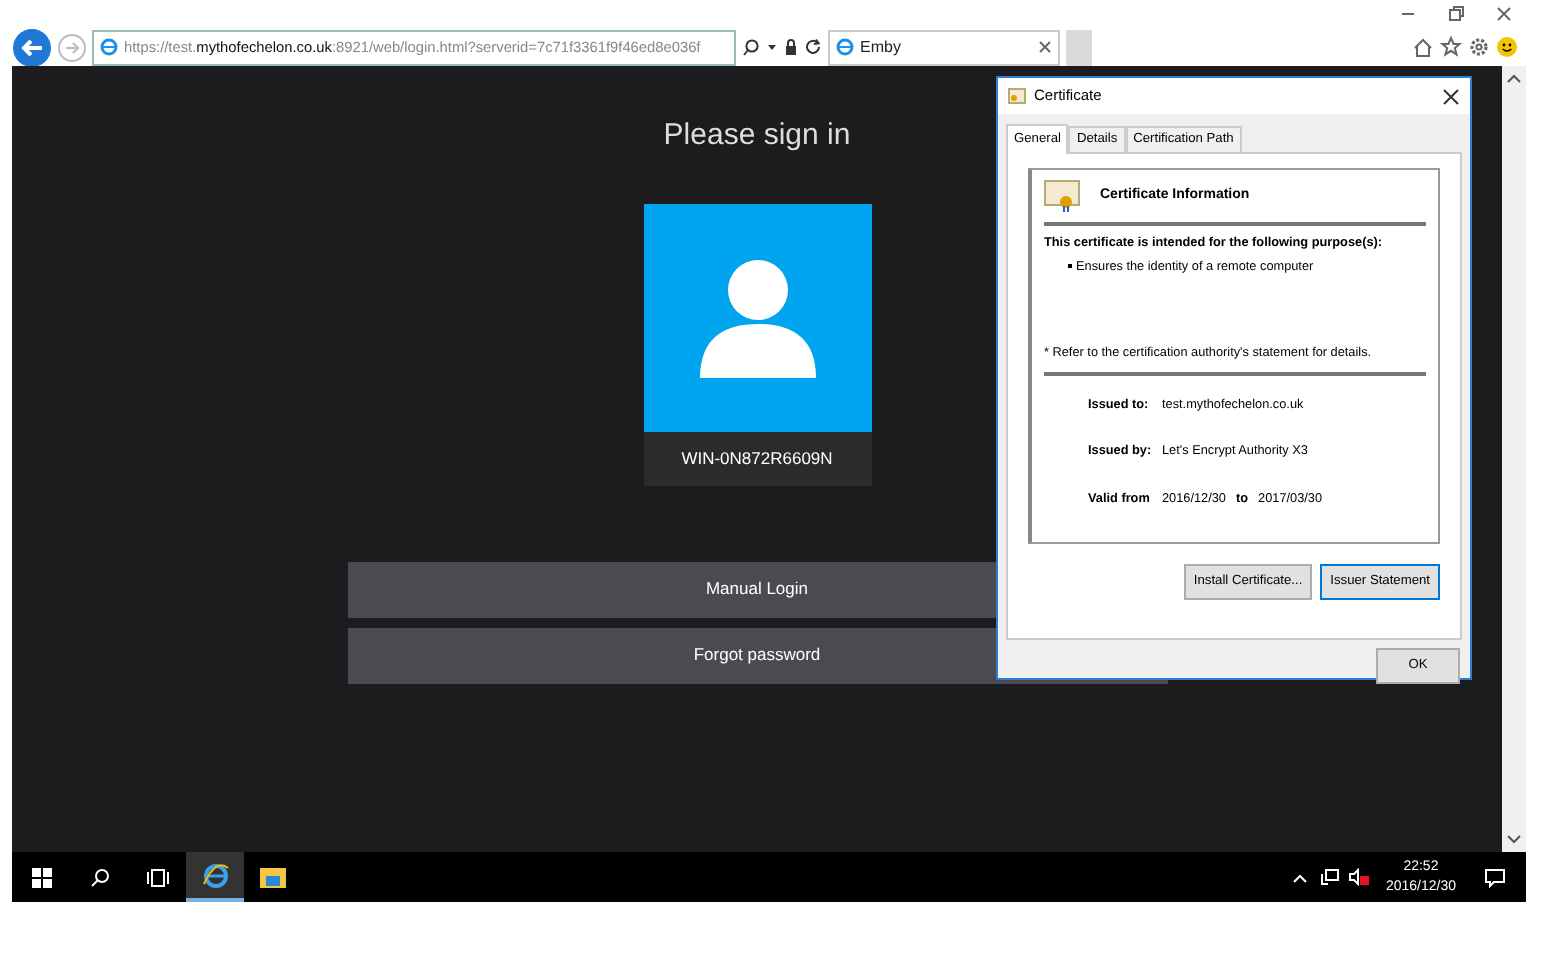  I want to click on page-title: Please sign in, so click(757, 136).